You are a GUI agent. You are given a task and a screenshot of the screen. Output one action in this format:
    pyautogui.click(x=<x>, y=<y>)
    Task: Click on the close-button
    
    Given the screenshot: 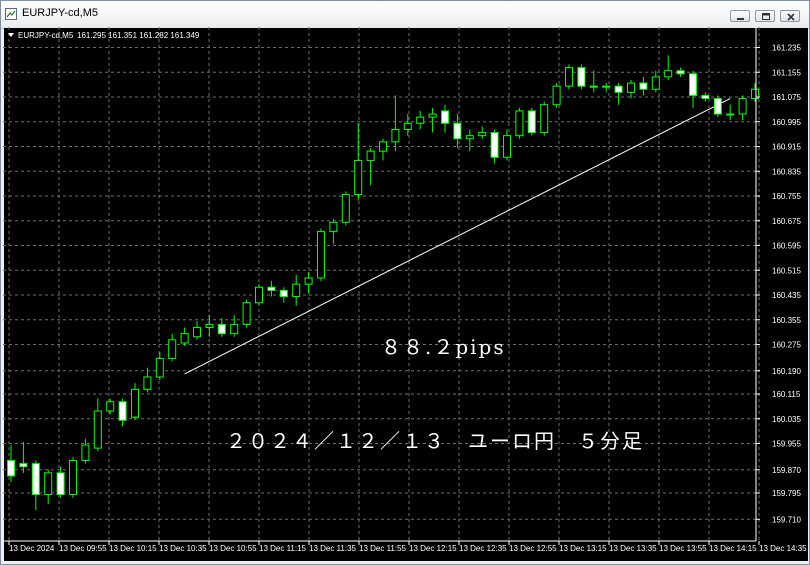 What is the action you would take?
    pyautogui.click(x=790, y=16)
    